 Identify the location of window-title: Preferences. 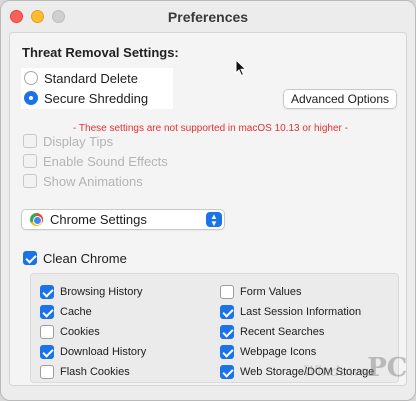
(208, 16).